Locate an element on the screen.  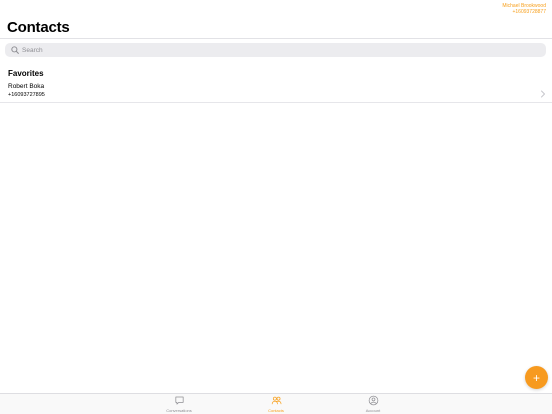
account-icon is located at coordinates (373, 400).